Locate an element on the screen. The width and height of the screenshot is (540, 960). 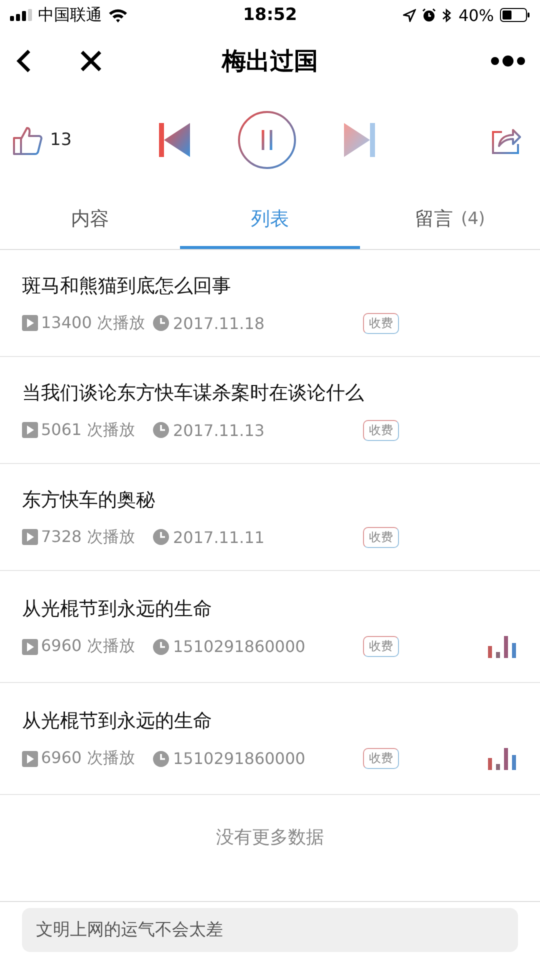
comment-count: (4) is located at coordinates (473, 219).